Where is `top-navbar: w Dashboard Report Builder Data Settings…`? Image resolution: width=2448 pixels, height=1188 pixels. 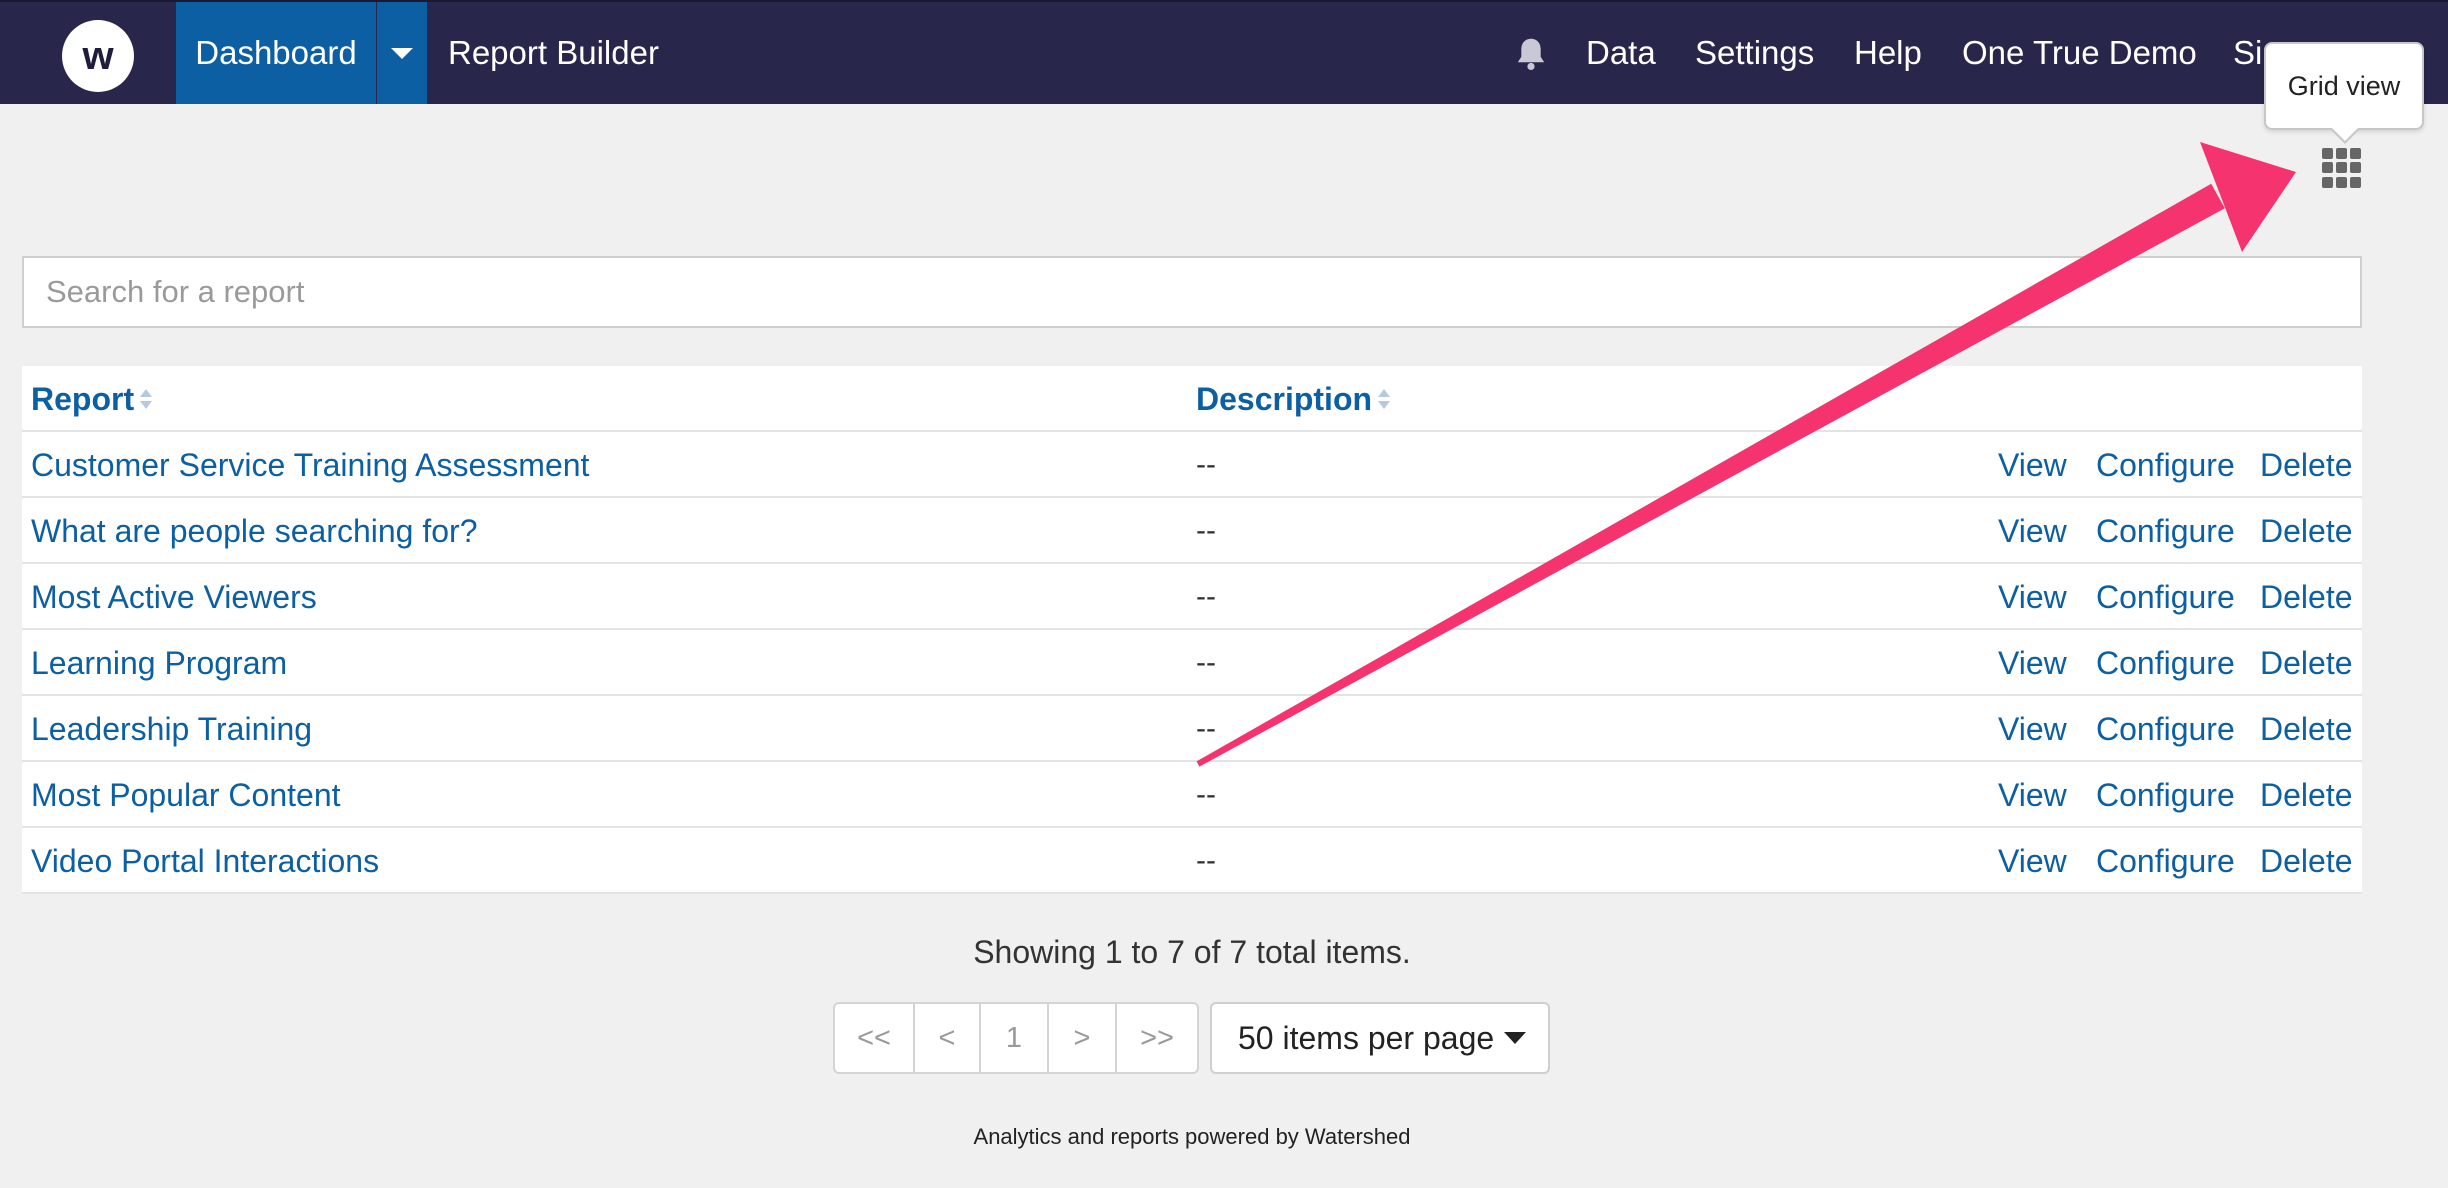
top-navbar: w Dashboard Report Builder Data Settings… is located at coordinates (1224, 52).